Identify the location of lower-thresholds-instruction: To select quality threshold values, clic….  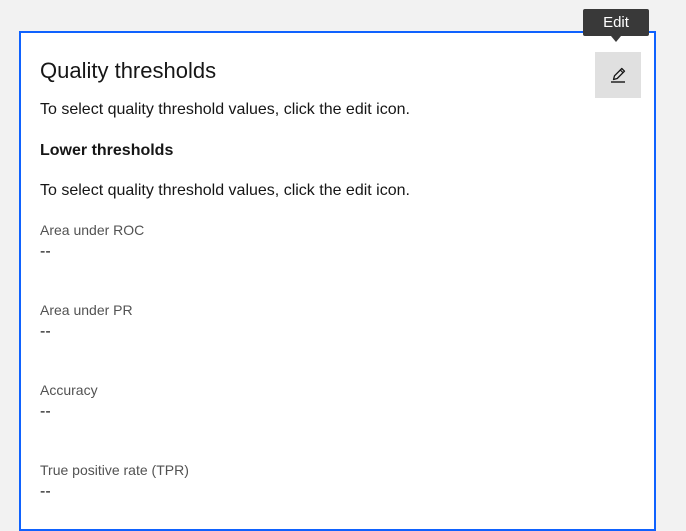
(225, 190).